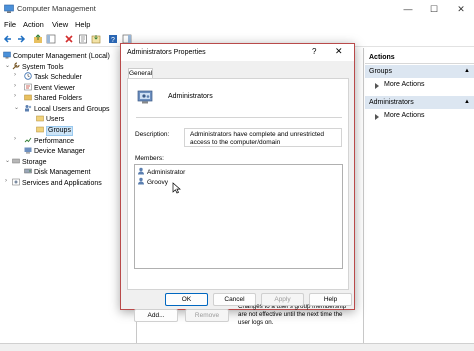 Image resolution: width=474 pixels, height=351 pixels. I want to click on computer-management-icon, so click(9, 8).